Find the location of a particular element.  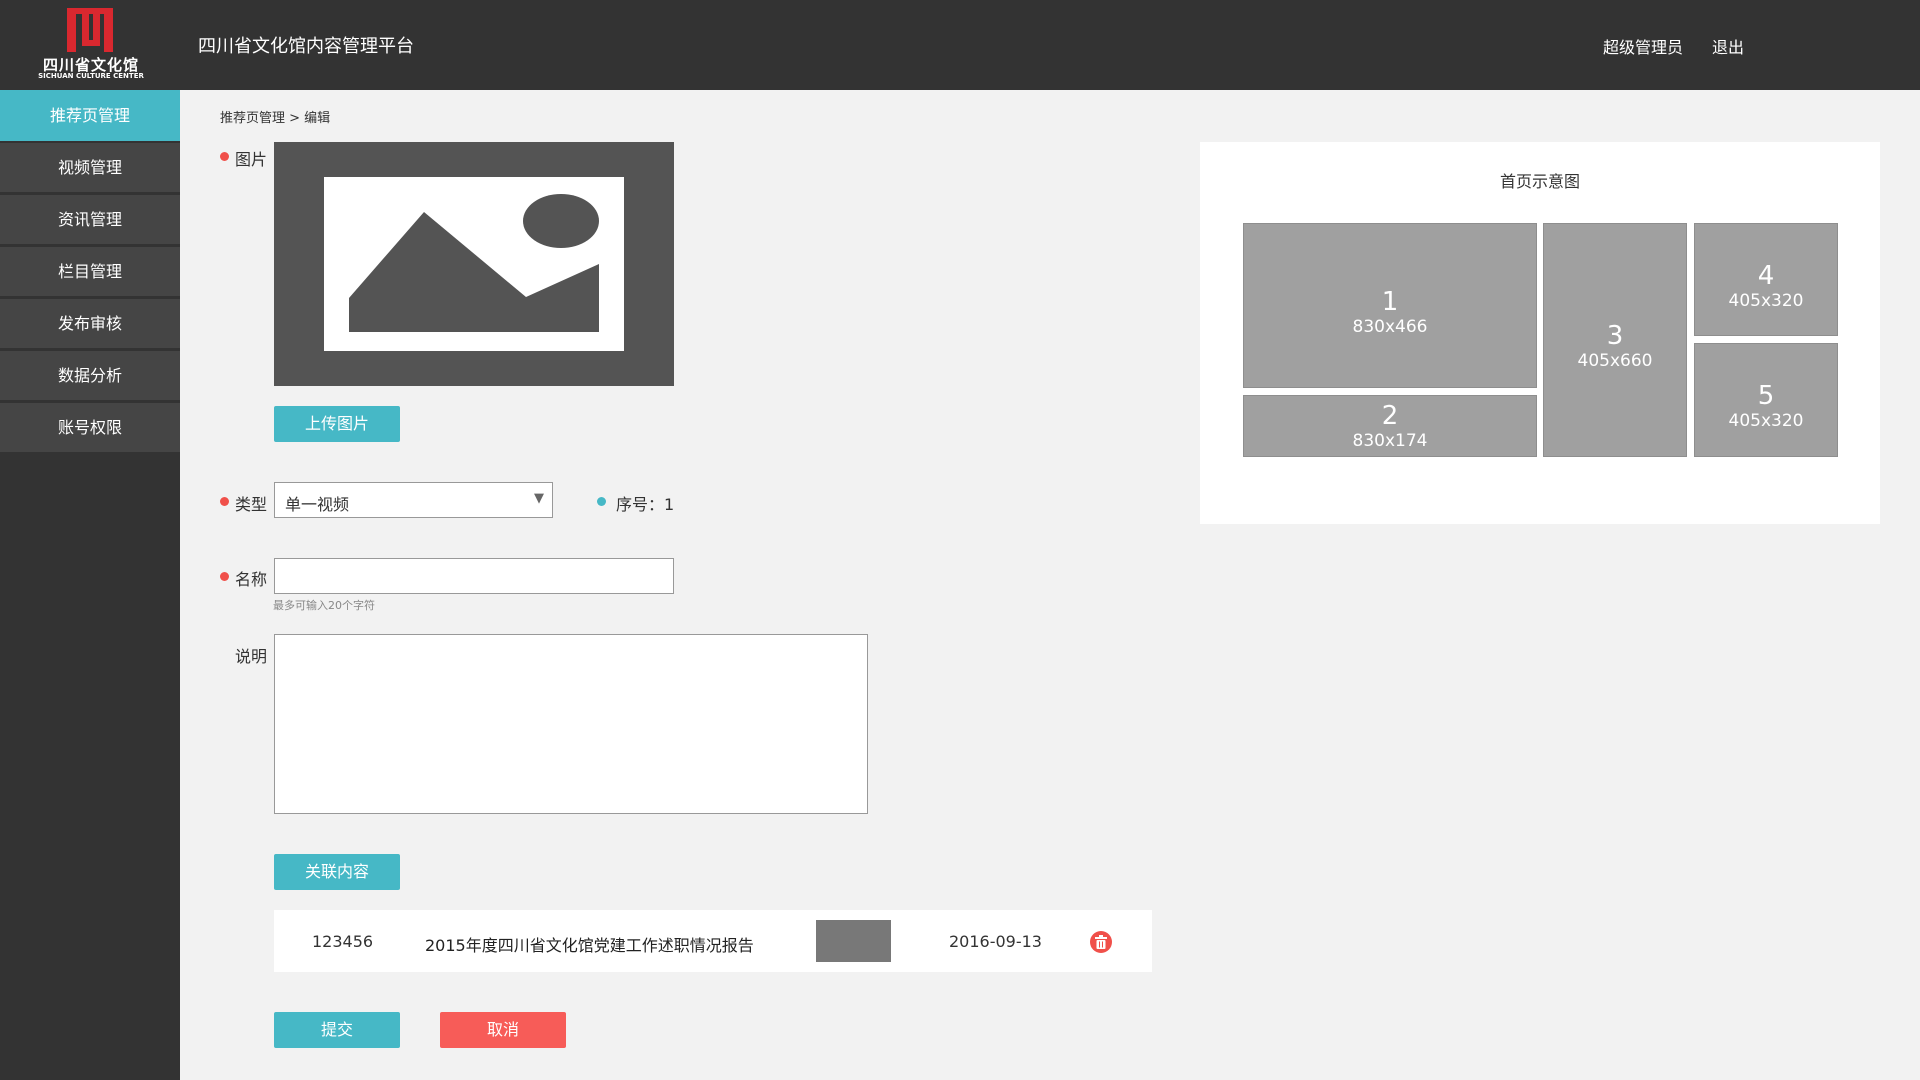

type-label: 类型 is located at coordinates (251, 504).